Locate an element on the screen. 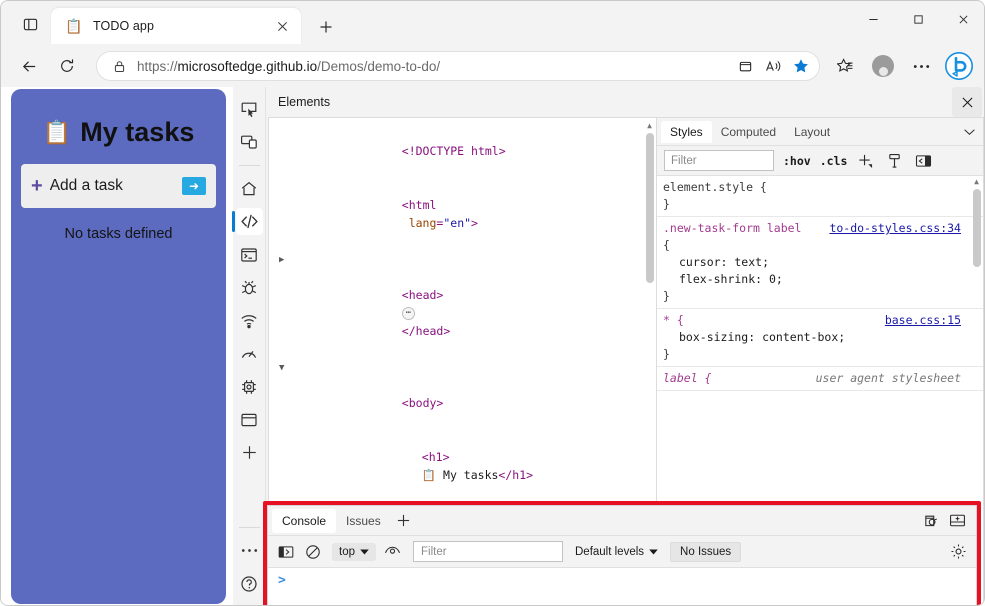 The width and height of the screenshot is (985, 606). add-task-label: Add a task is located at coordinates (116, 186).